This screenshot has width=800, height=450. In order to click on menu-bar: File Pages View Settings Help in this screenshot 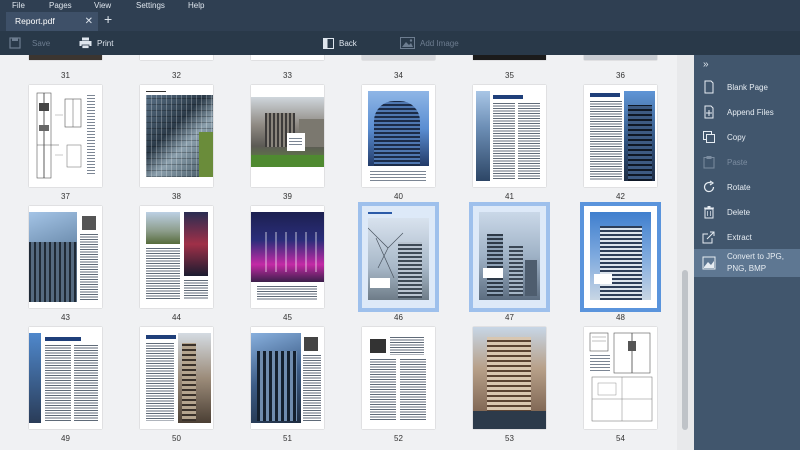, I will do `click(400, 5)`.